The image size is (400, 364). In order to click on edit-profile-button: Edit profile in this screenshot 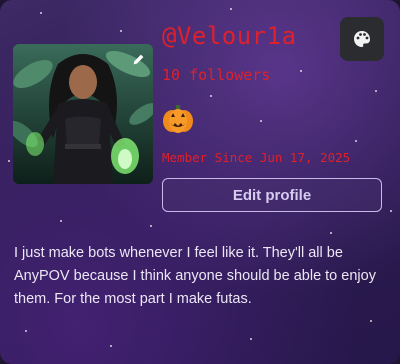, I will do `click(272, 195)`.